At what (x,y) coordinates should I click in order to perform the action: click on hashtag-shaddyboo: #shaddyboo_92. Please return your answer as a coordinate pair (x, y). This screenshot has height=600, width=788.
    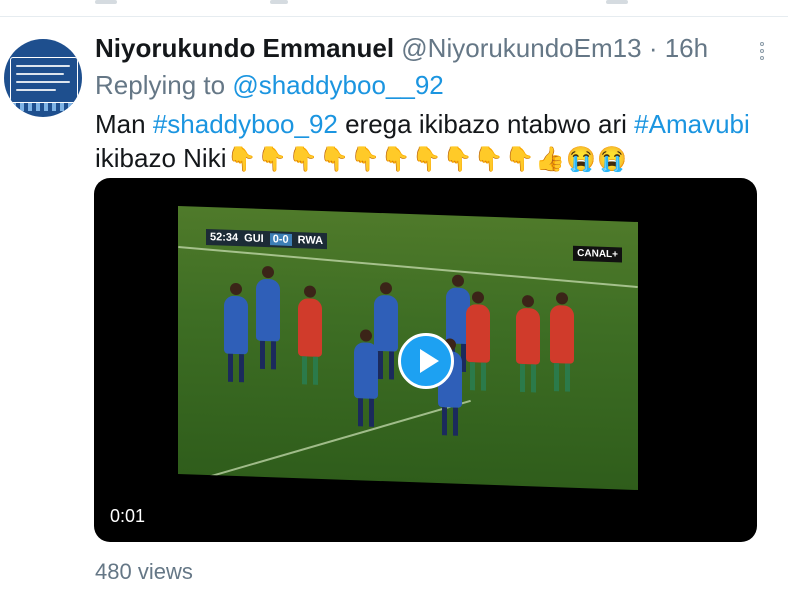
    Looking at the image, I should click on (245, 124).